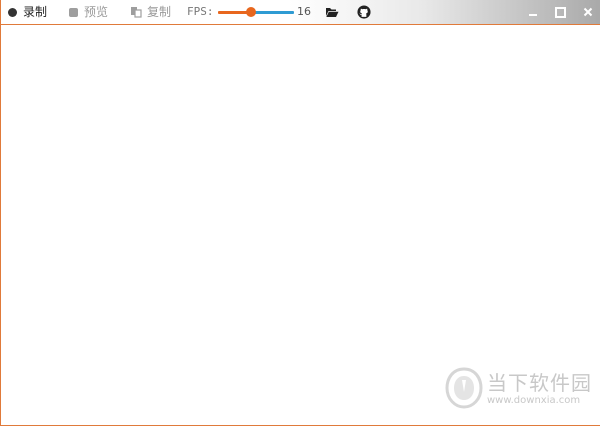  What do you see at coordinates (534, 400) in the screenshot?
I see `watermark-url: www.downxia.com` at bounding box center [534, 400].